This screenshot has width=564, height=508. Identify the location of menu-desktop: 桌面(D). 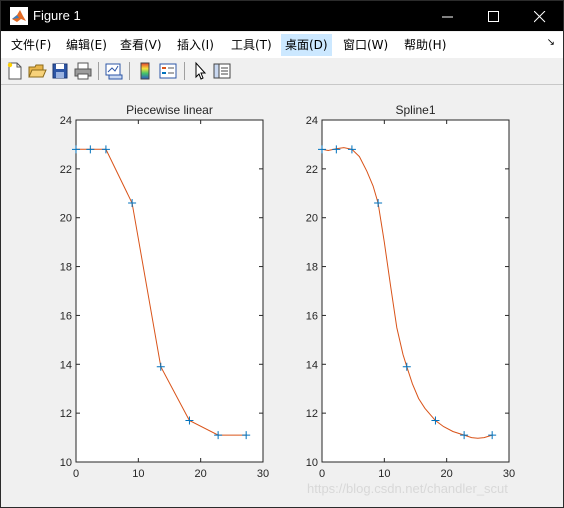
(306, 45).